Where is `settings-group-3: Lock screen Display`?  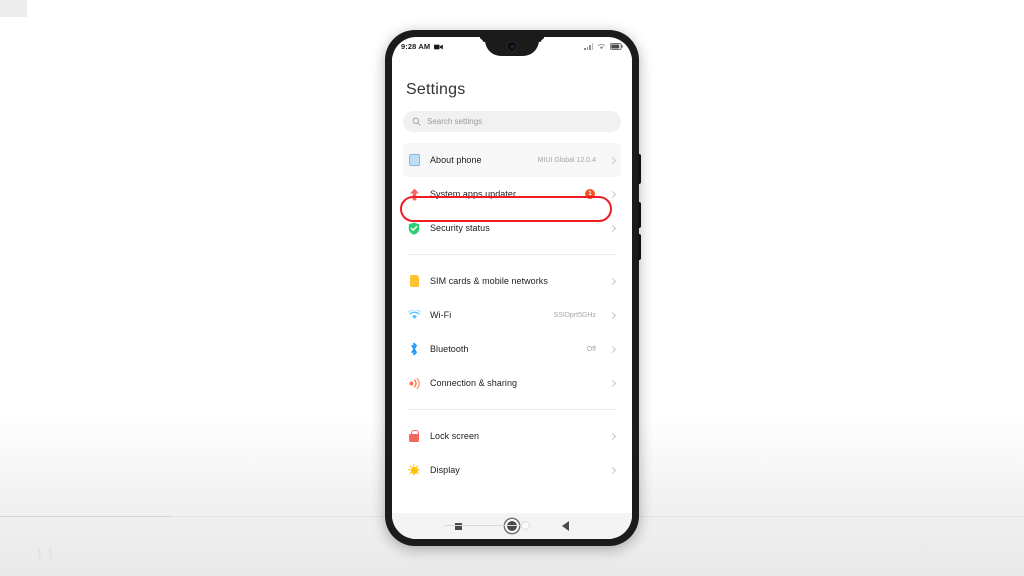
settings-group-3: Lock screen Display is located at coordinates (512, 453).